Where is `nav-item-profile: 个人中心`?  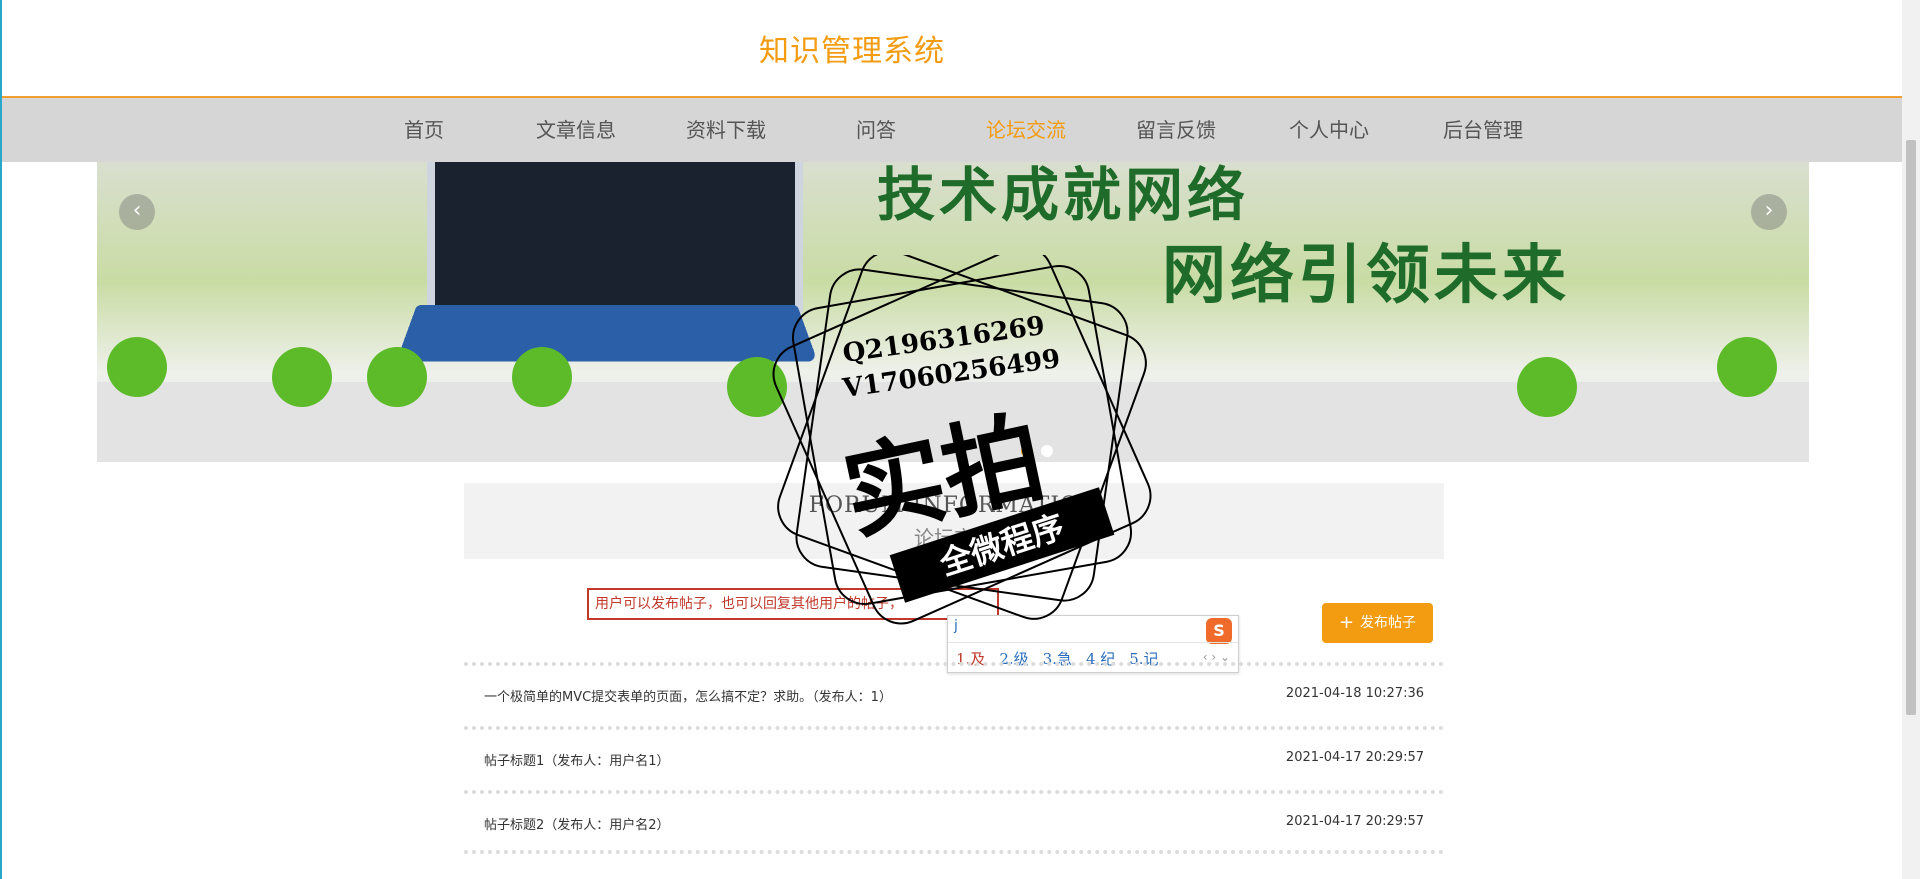 nav-item-profile: 个人中心 is located at coordinates (1329, 130).